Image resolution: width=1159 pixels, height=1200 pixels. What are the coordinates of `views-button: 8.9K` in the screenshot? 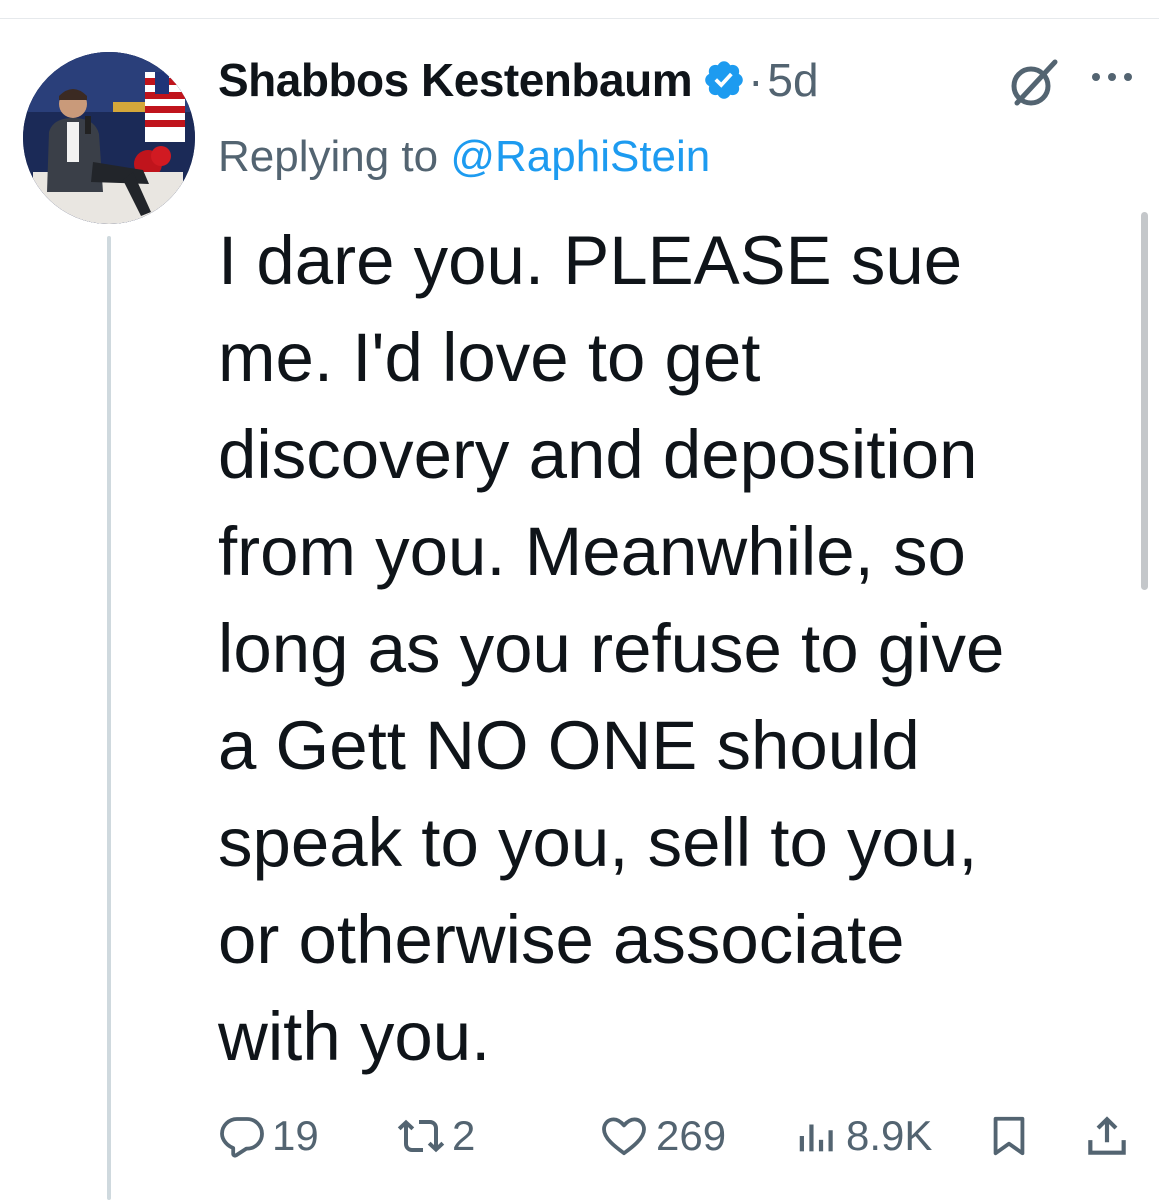 It's located at (863, 1136).